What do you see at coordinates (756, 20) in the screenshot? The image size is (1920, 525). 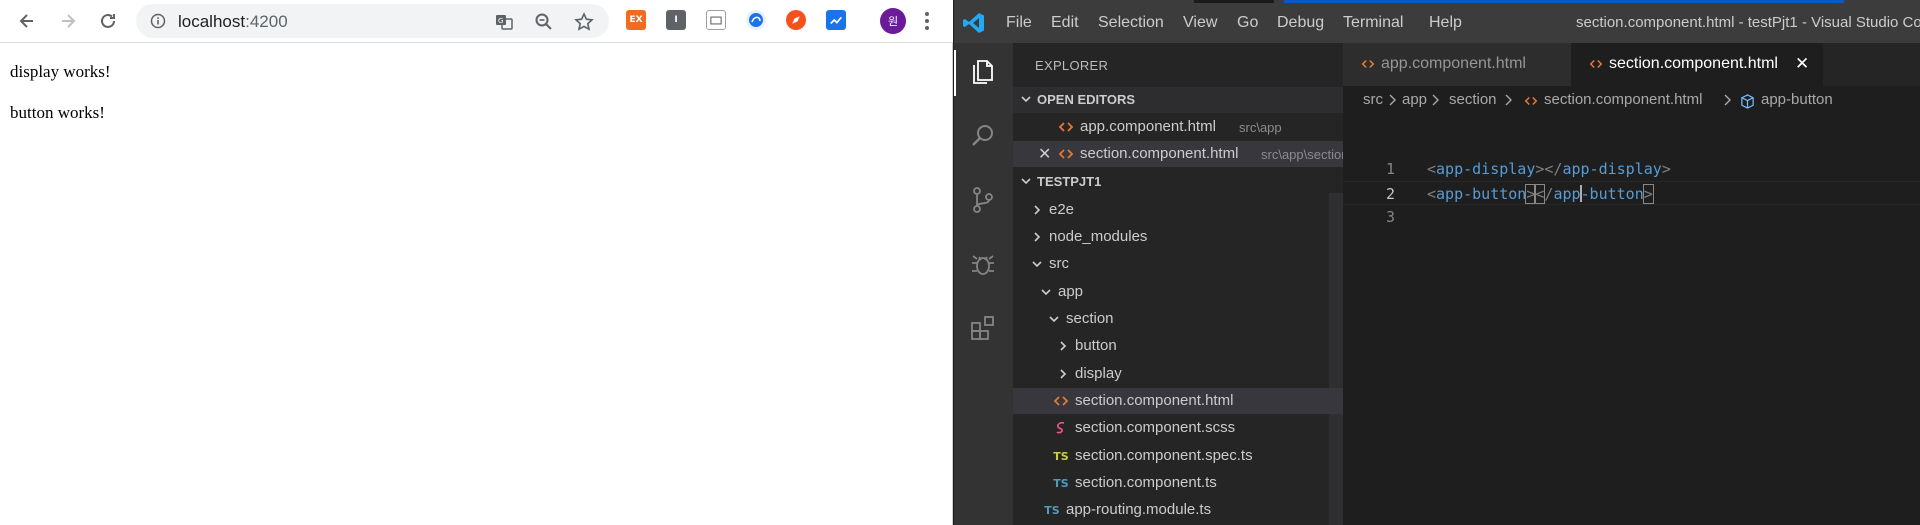 I see `edge-extension-icon` at bounding box center [756, 20].